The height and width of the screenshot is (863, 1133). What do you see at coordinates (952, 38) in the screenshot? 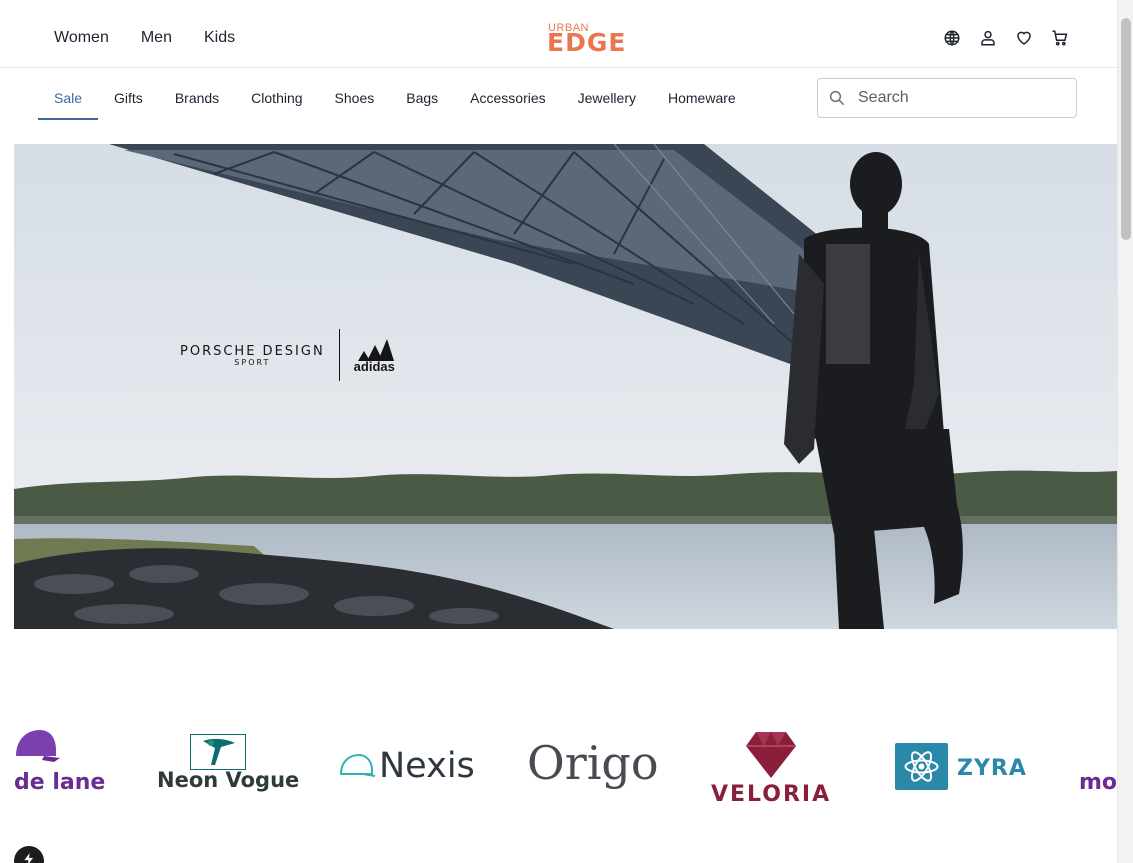
I see `globe-icon` at bounding box center [952, 38].